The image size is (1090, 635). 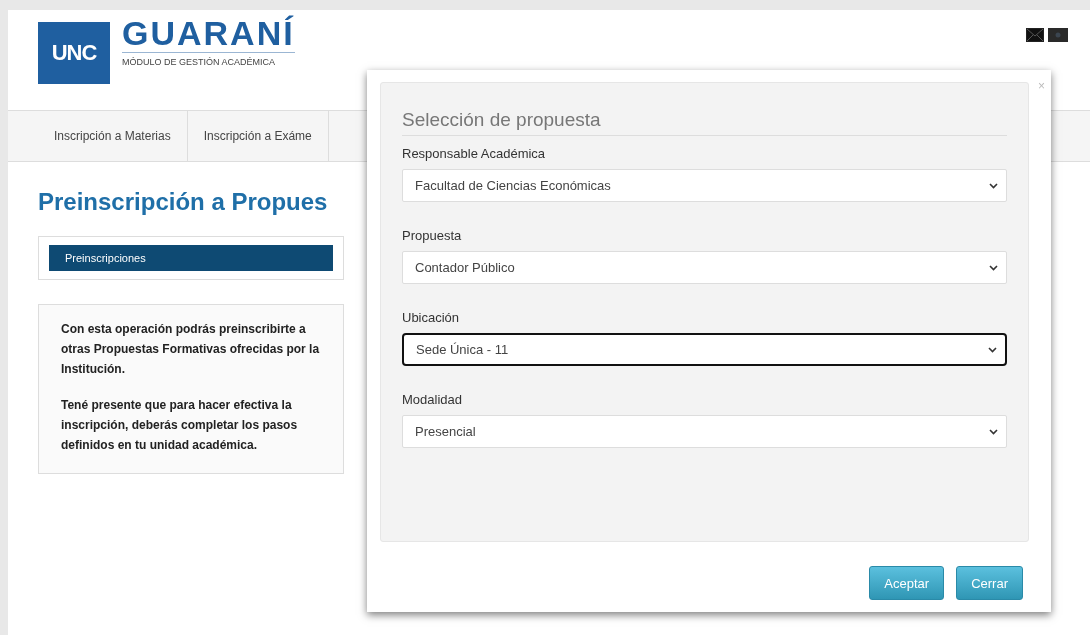 What do you see at coordinates (74, 53) in the screenshot?
I see `logo-badge: UNC` at bounding box center [74, 53].